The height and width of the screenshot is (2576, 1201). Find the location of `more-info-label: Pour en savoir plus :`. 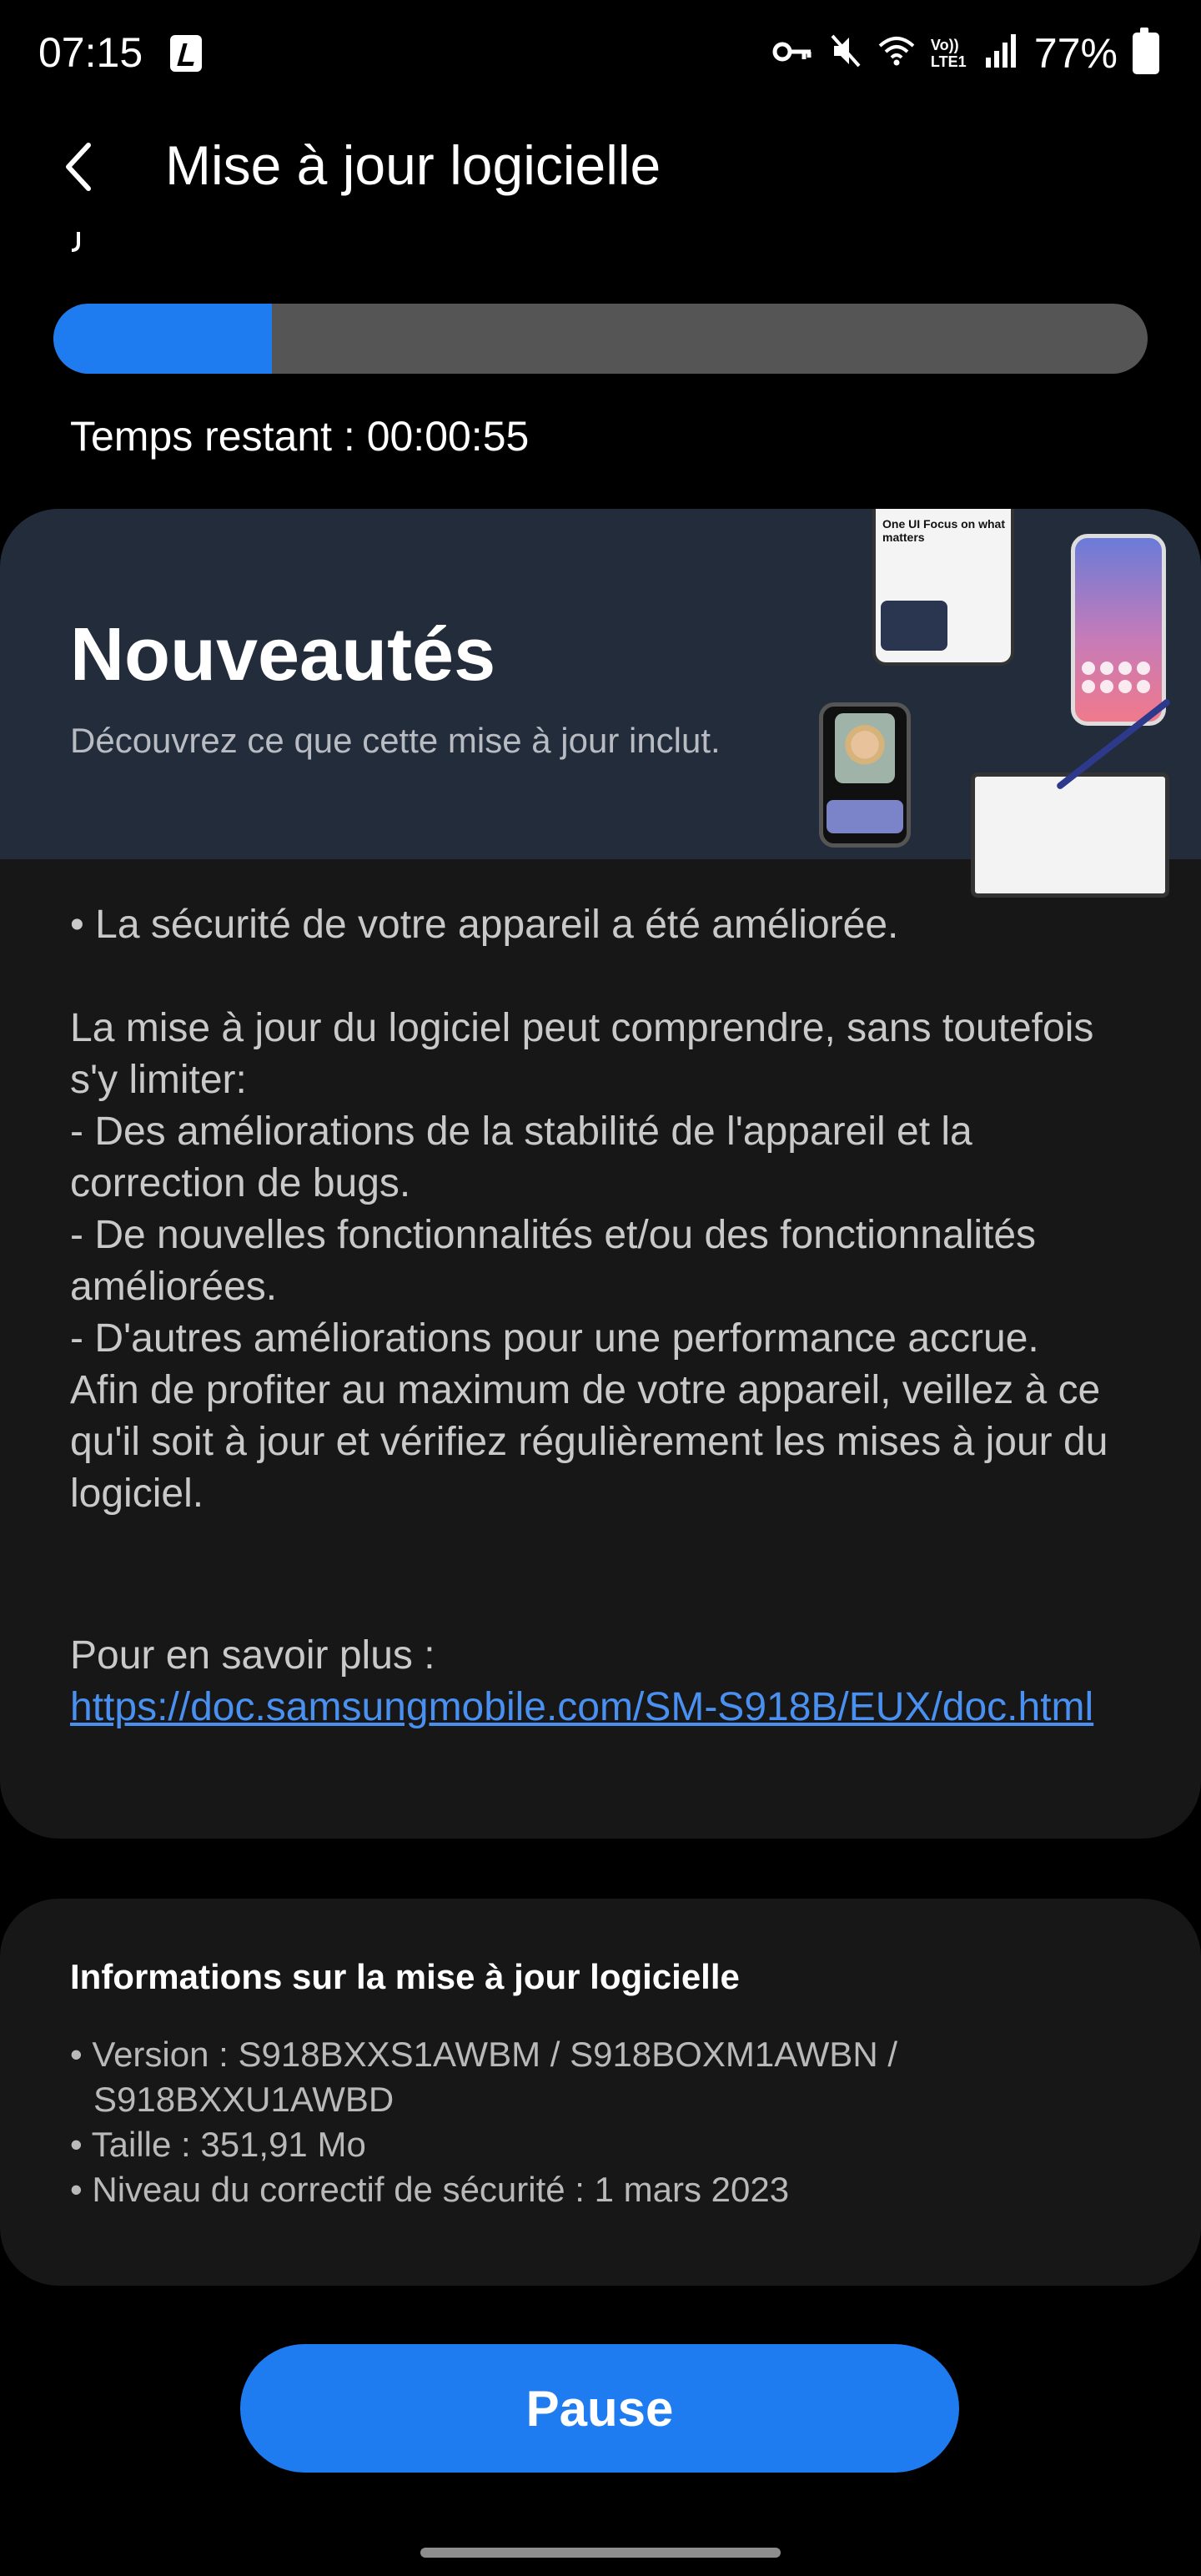

more-info-label: Pour en savoir plus : is located at coordinates (253, 1655).